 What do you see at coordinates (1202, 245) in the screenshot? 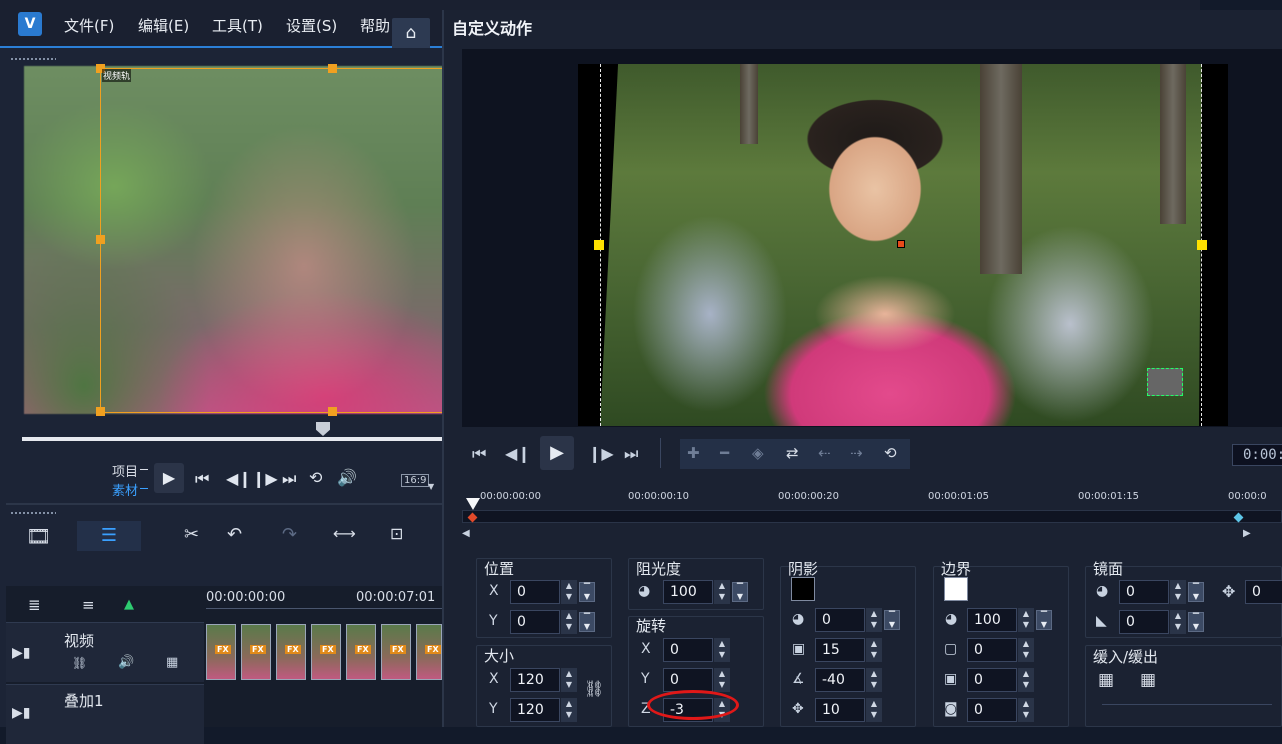
I see `motion-handle-right` at bounding box center [1202, 245].